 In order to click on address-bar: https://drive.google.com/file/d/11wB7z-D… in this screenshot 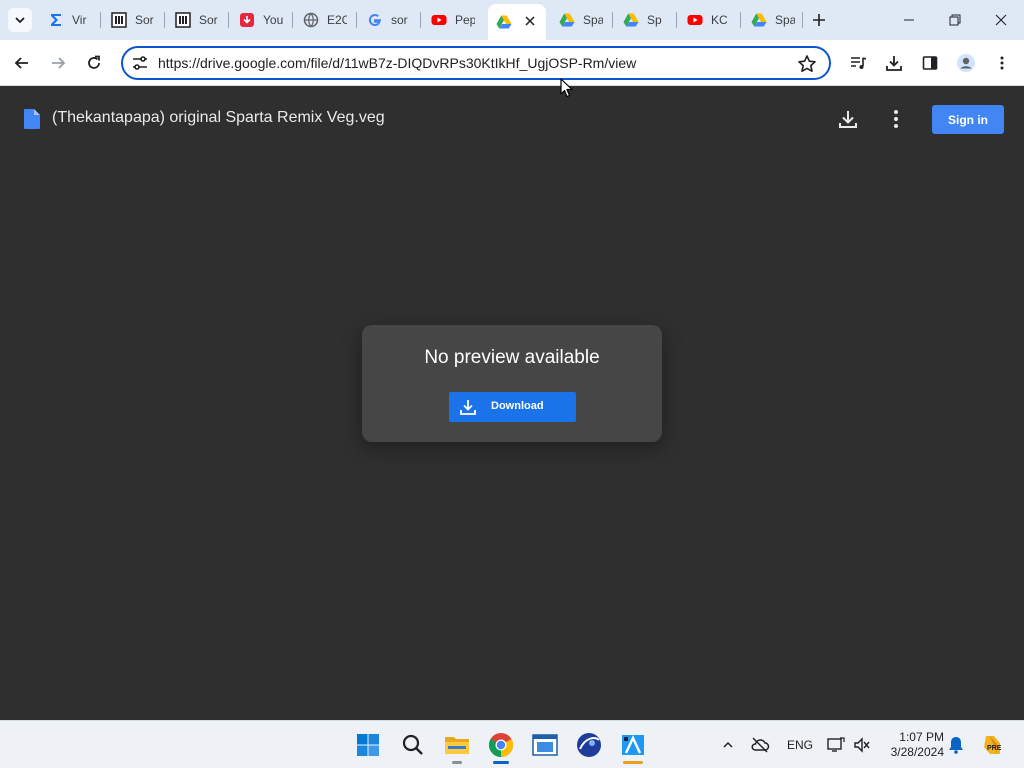, I will do `click(476, 63)`.